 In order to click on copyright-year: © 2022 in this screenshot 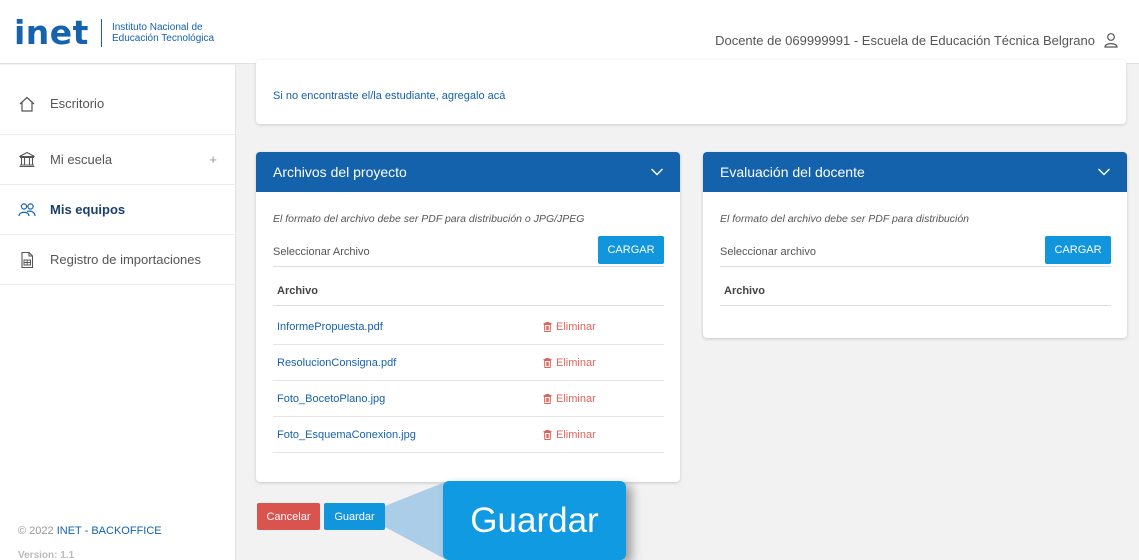, I will do `click(36, 531)`.